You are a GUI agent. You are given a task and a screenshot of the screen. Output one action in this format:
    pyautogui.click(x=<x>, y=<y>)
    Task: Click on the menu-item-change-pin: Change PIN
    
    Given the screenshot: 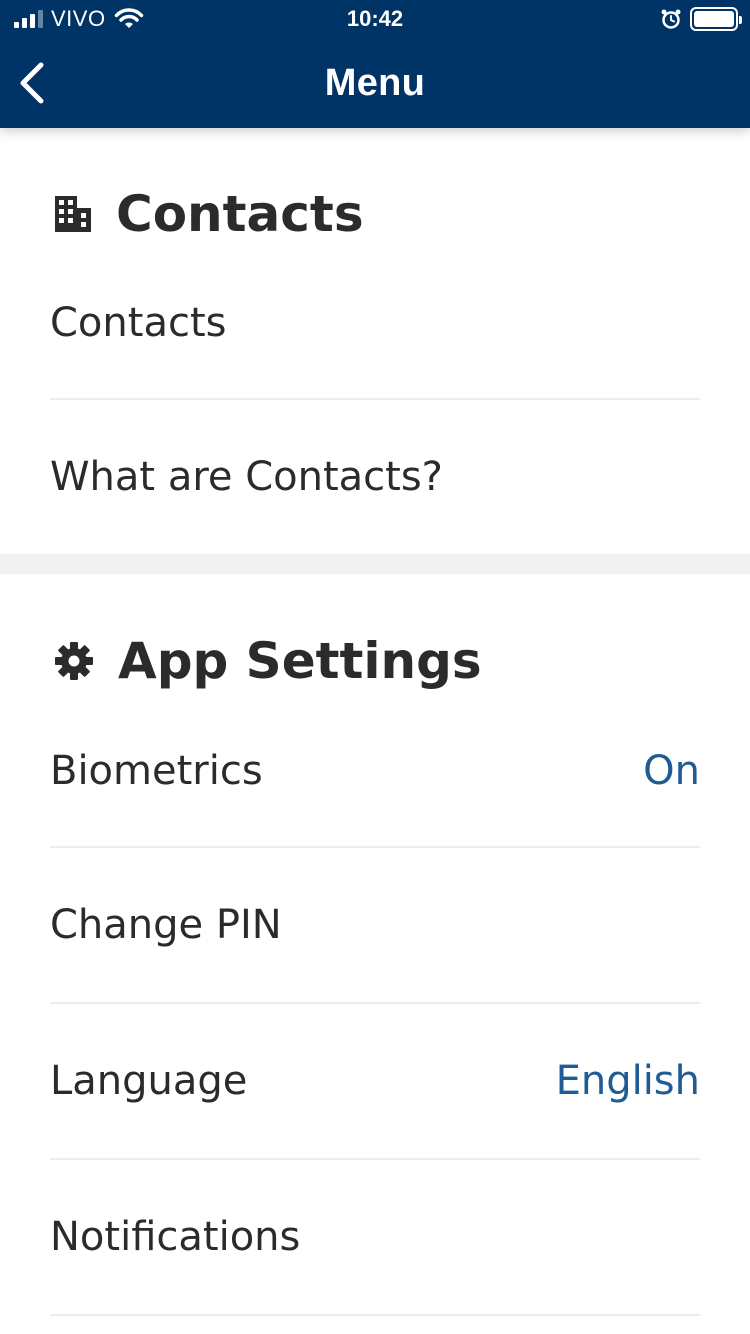 What is the action you would take?
    pyautogui.click(x=375, y=926)
    